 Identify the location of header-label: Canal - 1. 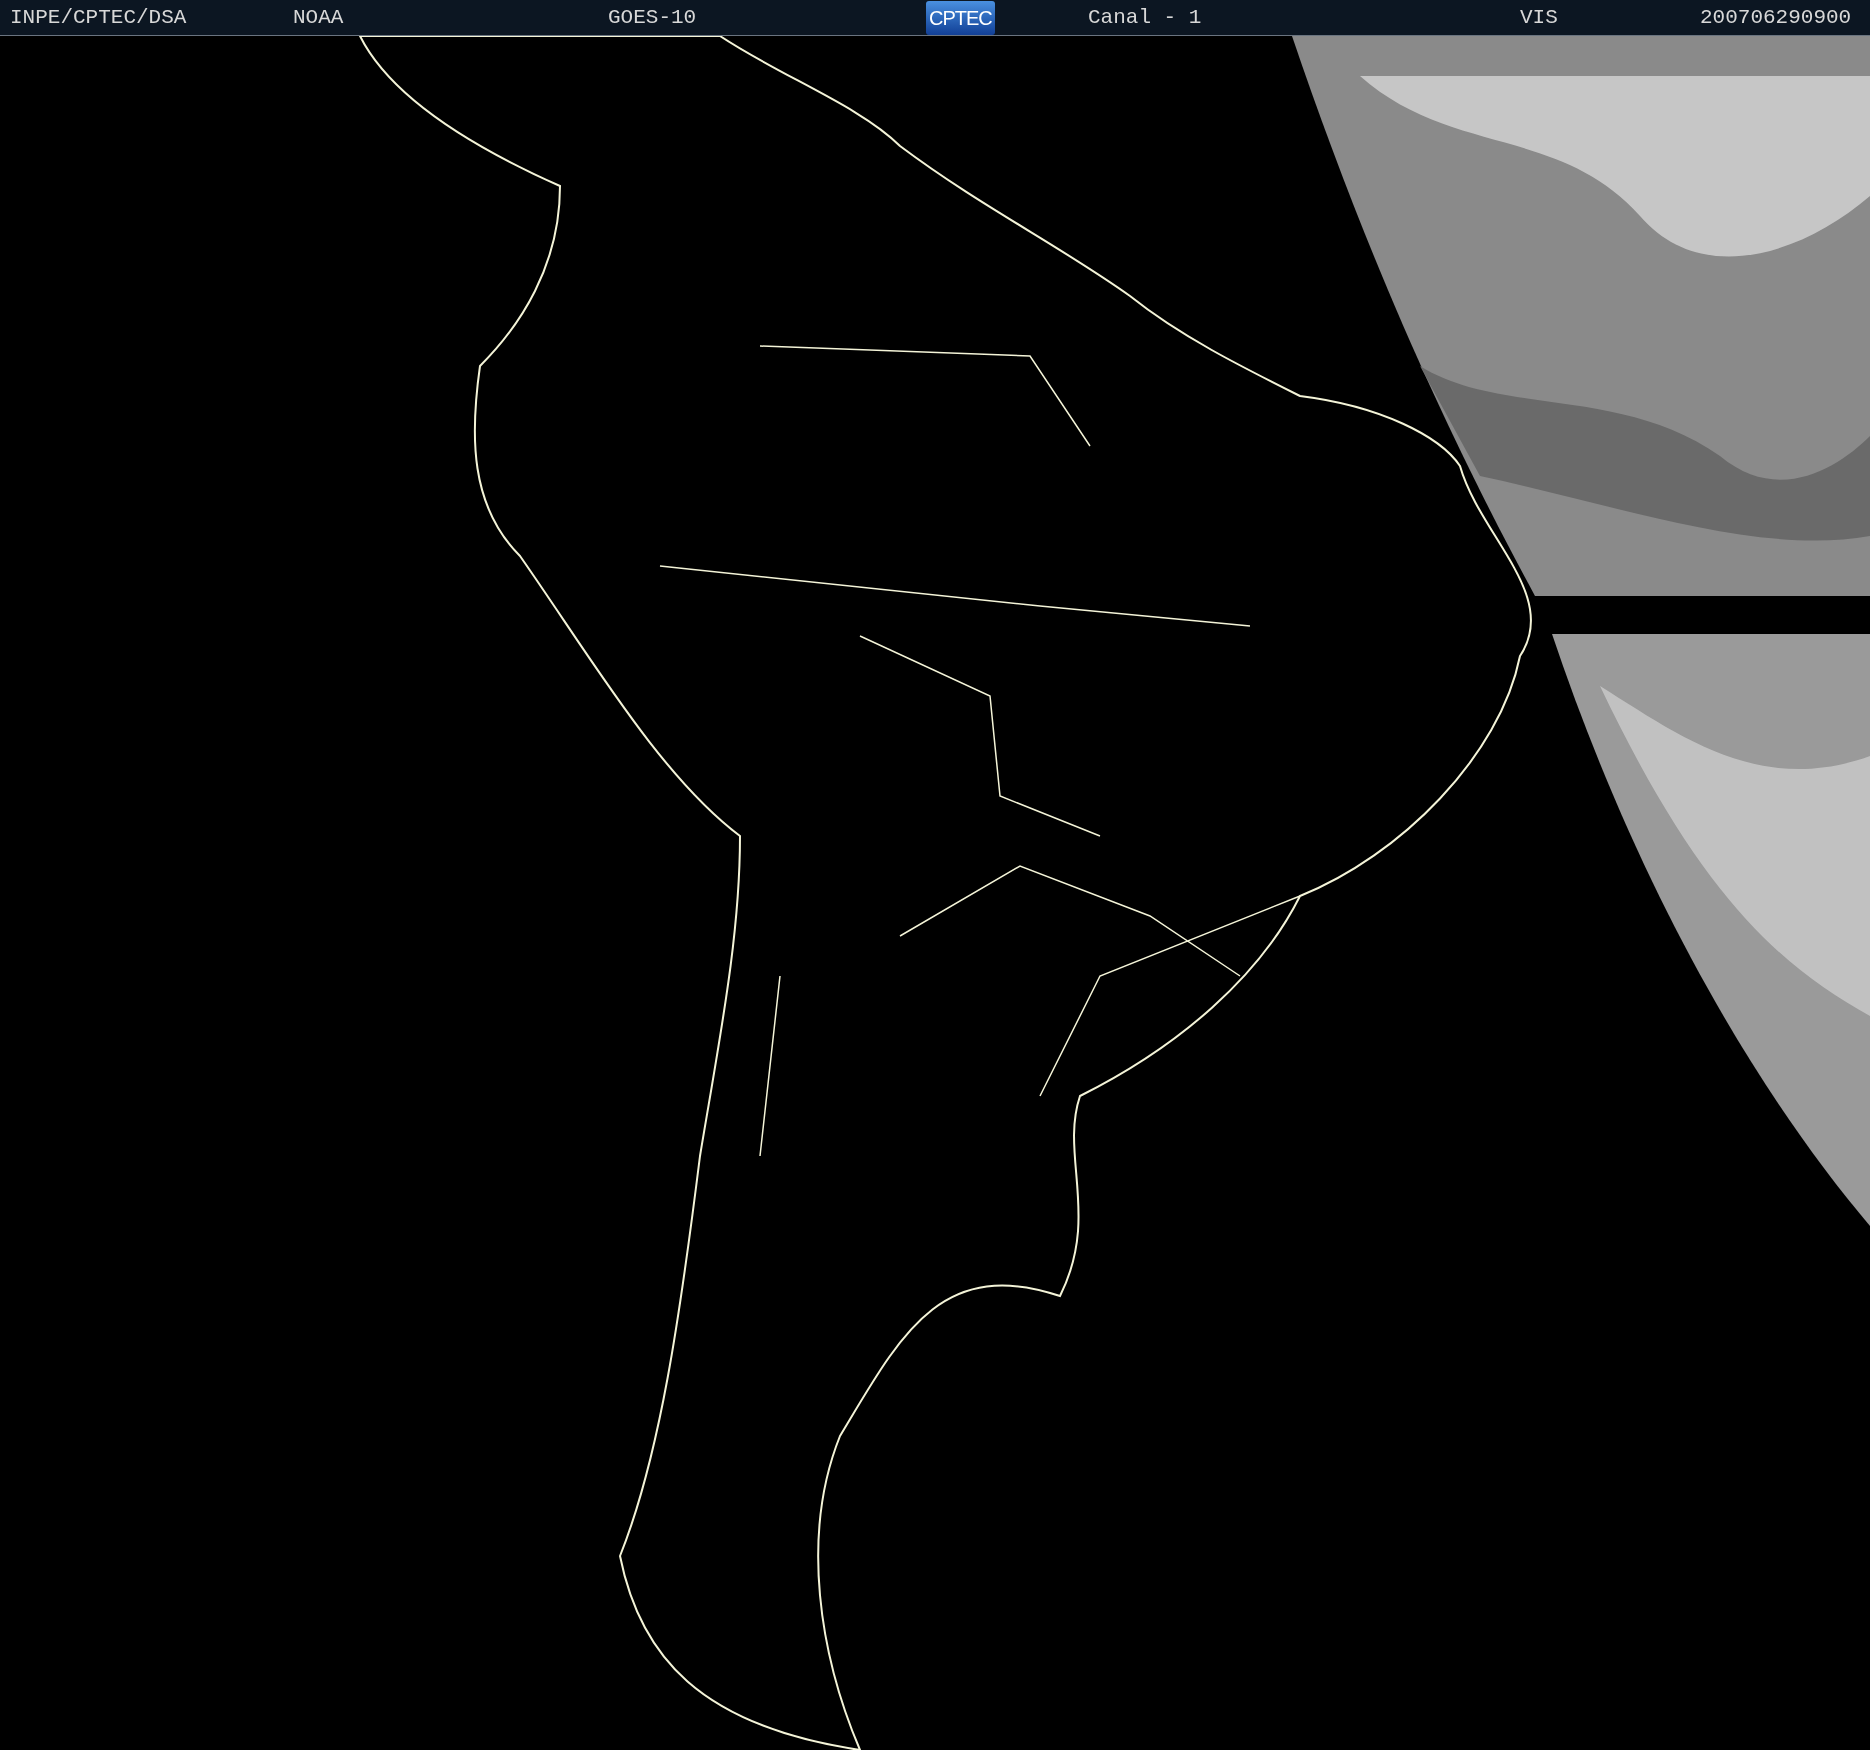
(1145, 17).